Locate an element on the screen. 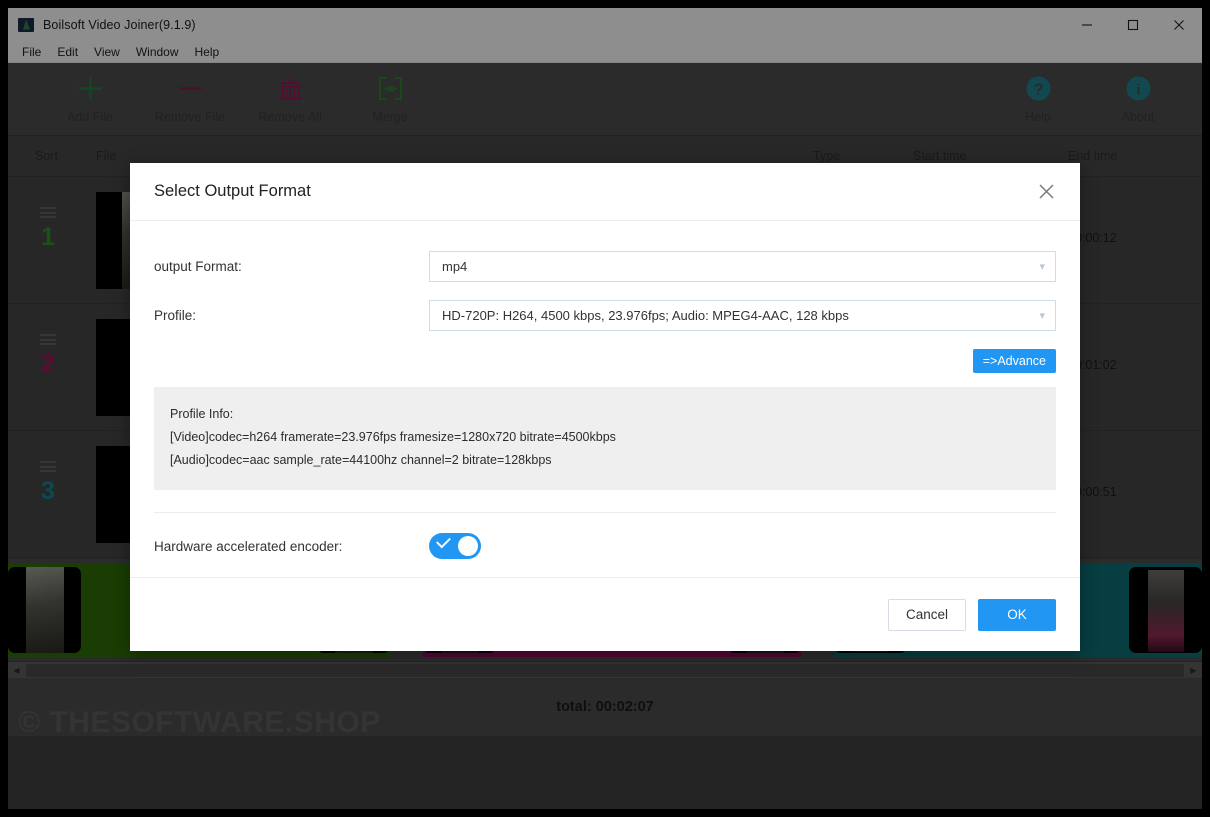  hardware-encoder-label: Hardware accelerated encoder: is located at coordinates (248, 546).